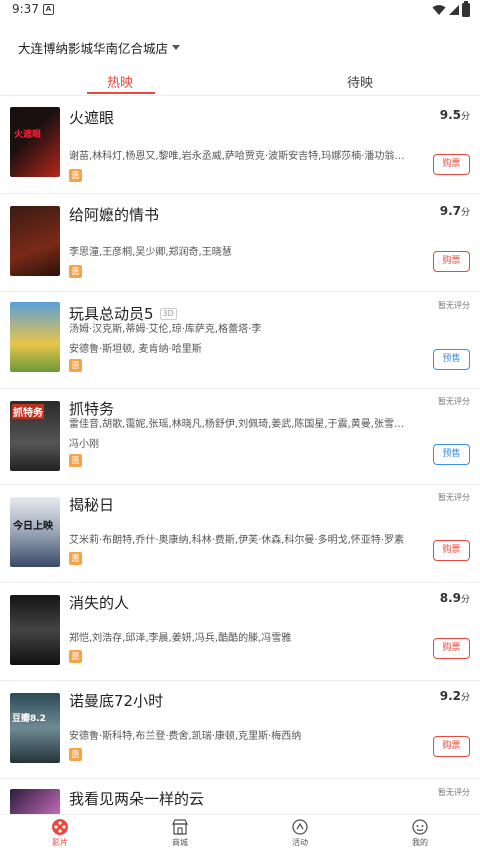  What do you see at coordinates (116, 701) in the screenshot?
I see `movie-title: 诺曼底72小时` at bounding box center [116, 701].